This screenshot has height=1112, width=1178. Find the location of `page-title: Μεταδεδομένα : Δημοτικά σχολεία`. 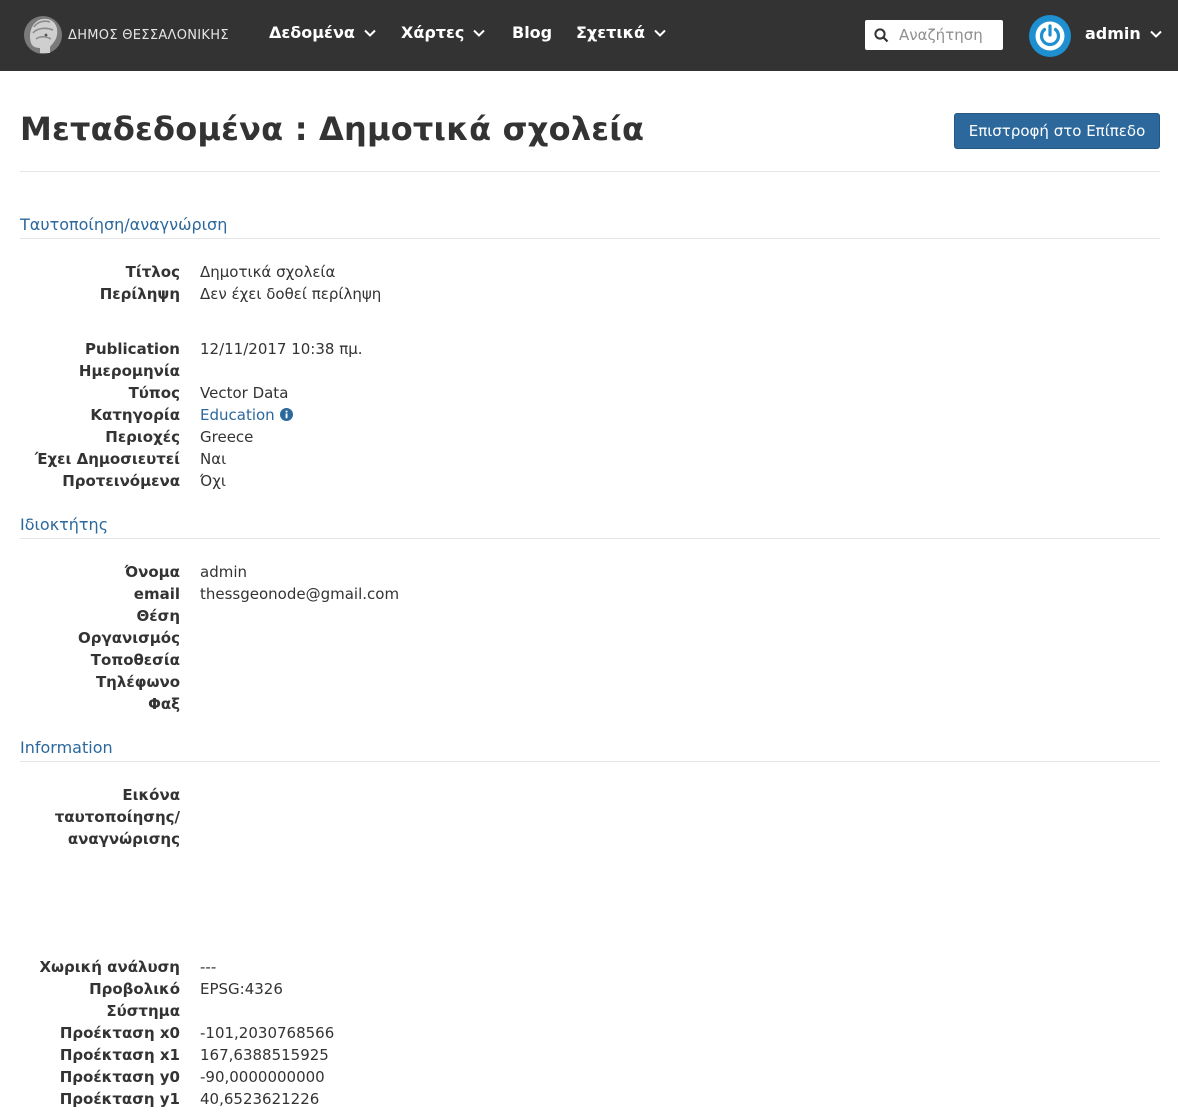

page-title: Μεταδεδομένα : Δημοτικά σχολεία is located at coordinates (332, 129).